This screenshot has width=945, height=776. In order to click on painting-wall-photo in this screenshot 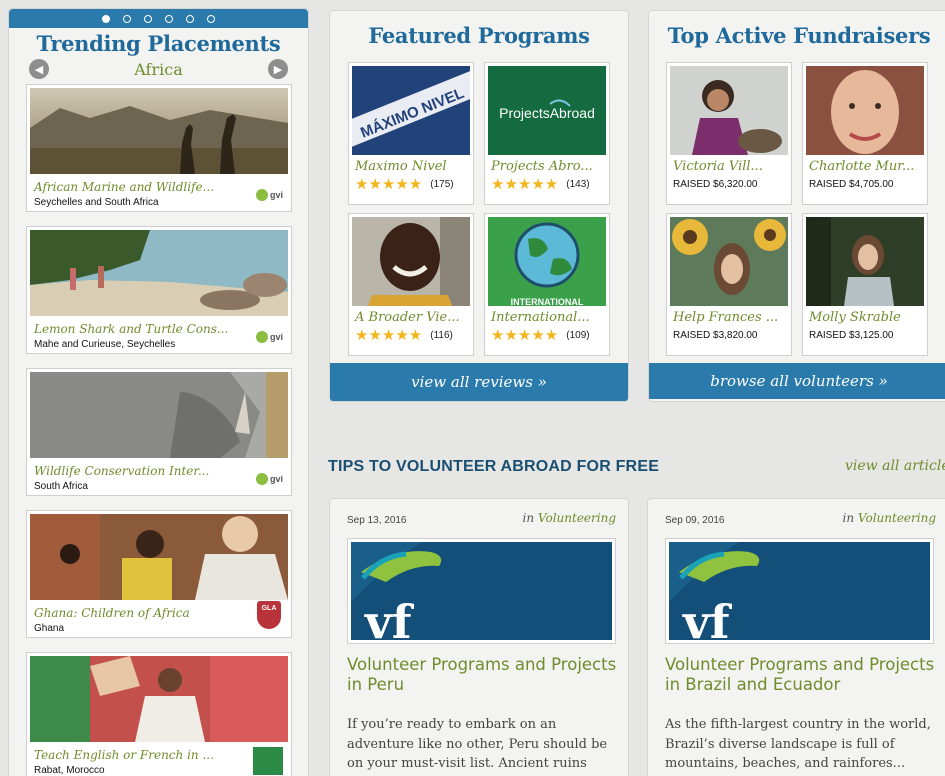, I will do `click(159, 699)`.